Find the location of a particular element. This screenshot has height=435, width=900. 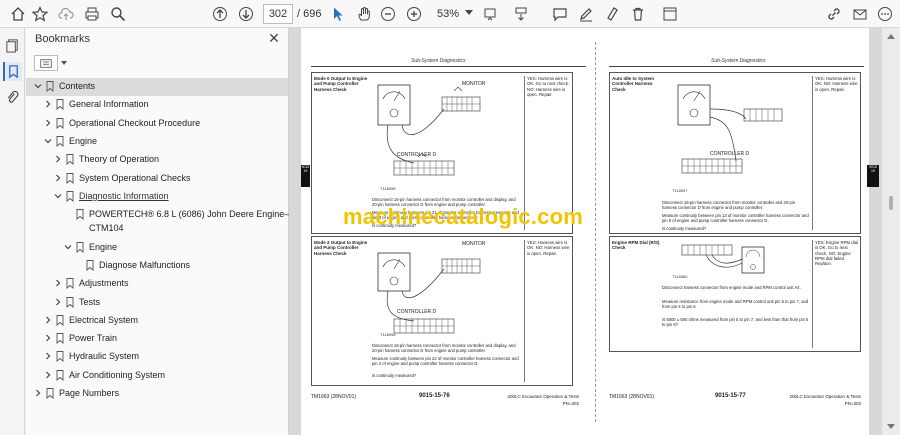

section-body-3: Is continuity measured? is located at coordinates (684, 228).